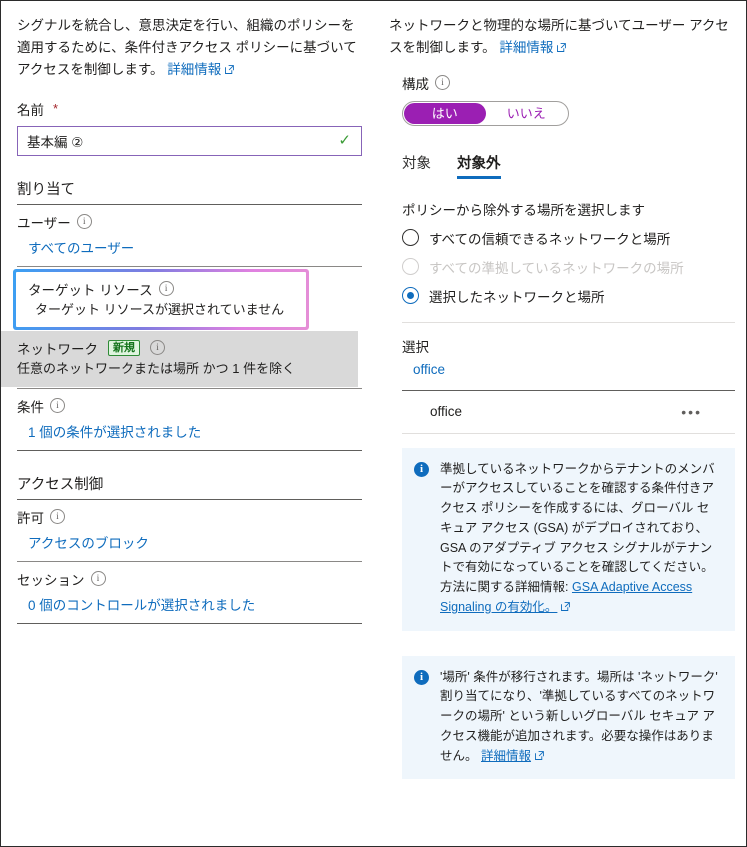 Image resolution: width=747 pixels, height=847 pixels. What do you see at coordinates (166, 308) in the screenshot?
I see `target-resources-value-link: ターゲット リソースが選択されていません` at bounding box center [166, 308].